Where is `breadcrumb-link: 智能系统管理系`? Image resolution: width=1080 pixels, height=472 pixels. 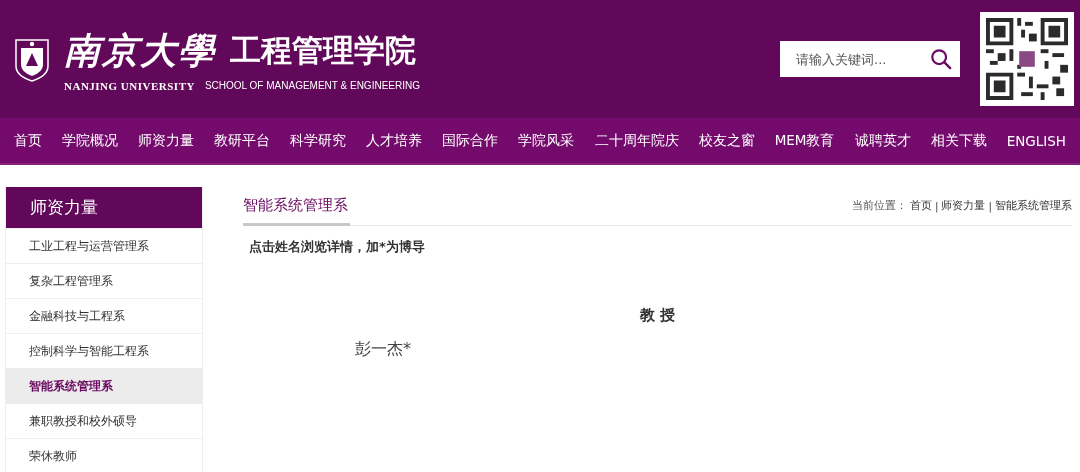
breadcrumb-link: 智能系统管理系 is located at coordinates (1033, 206).